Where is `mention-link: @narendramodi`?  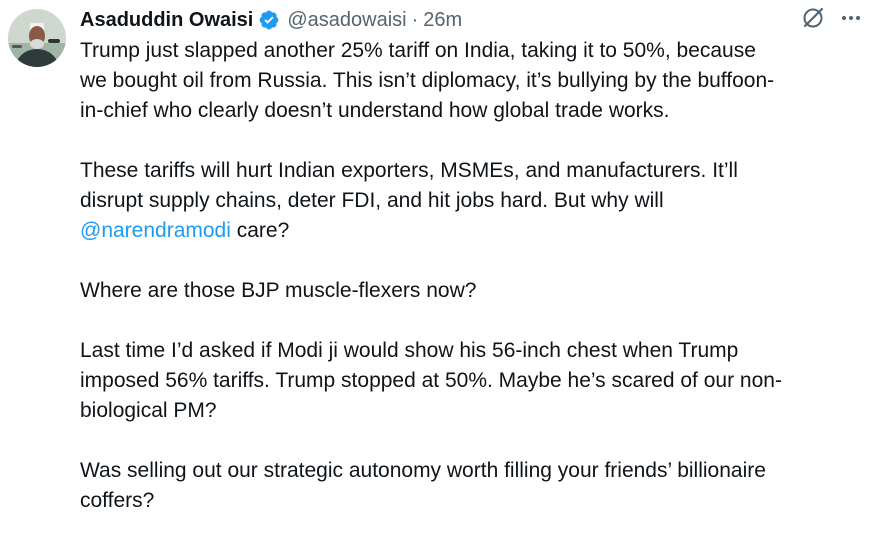 mention-link: @narendramodi is located at coordinates (155, 230).